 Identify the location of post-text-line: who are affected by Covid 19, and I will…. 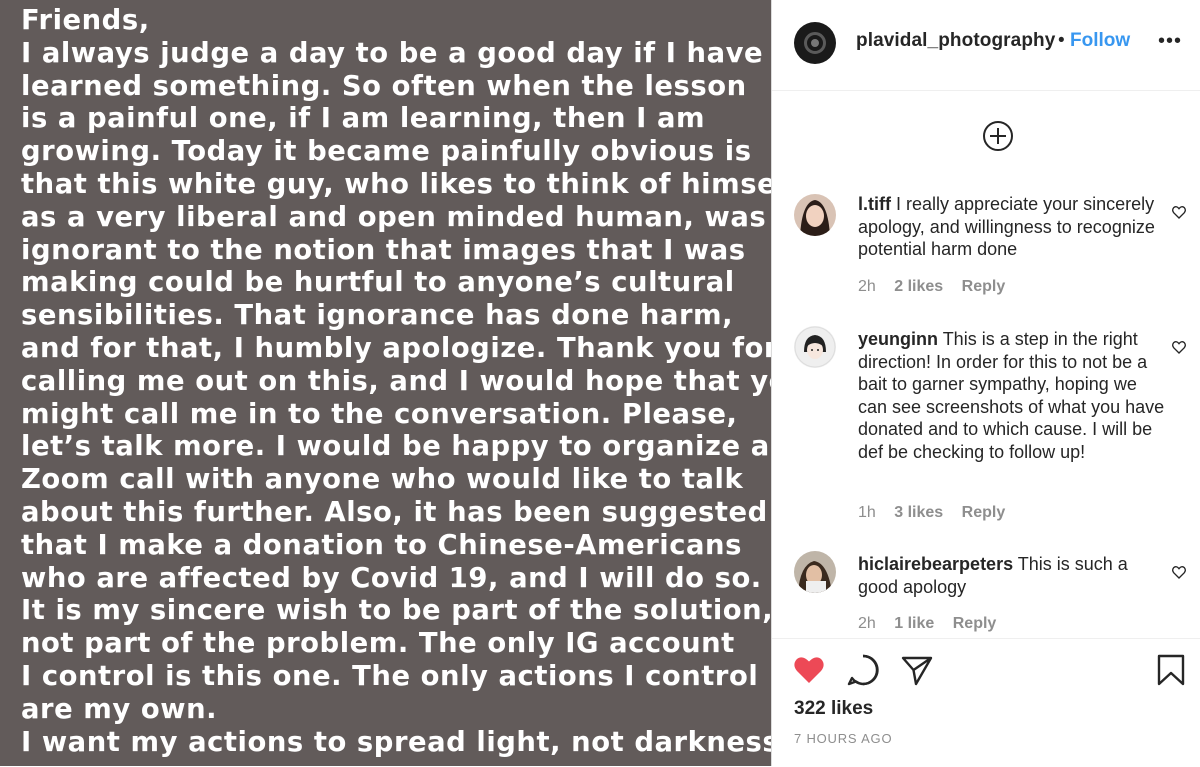
(391, 578).